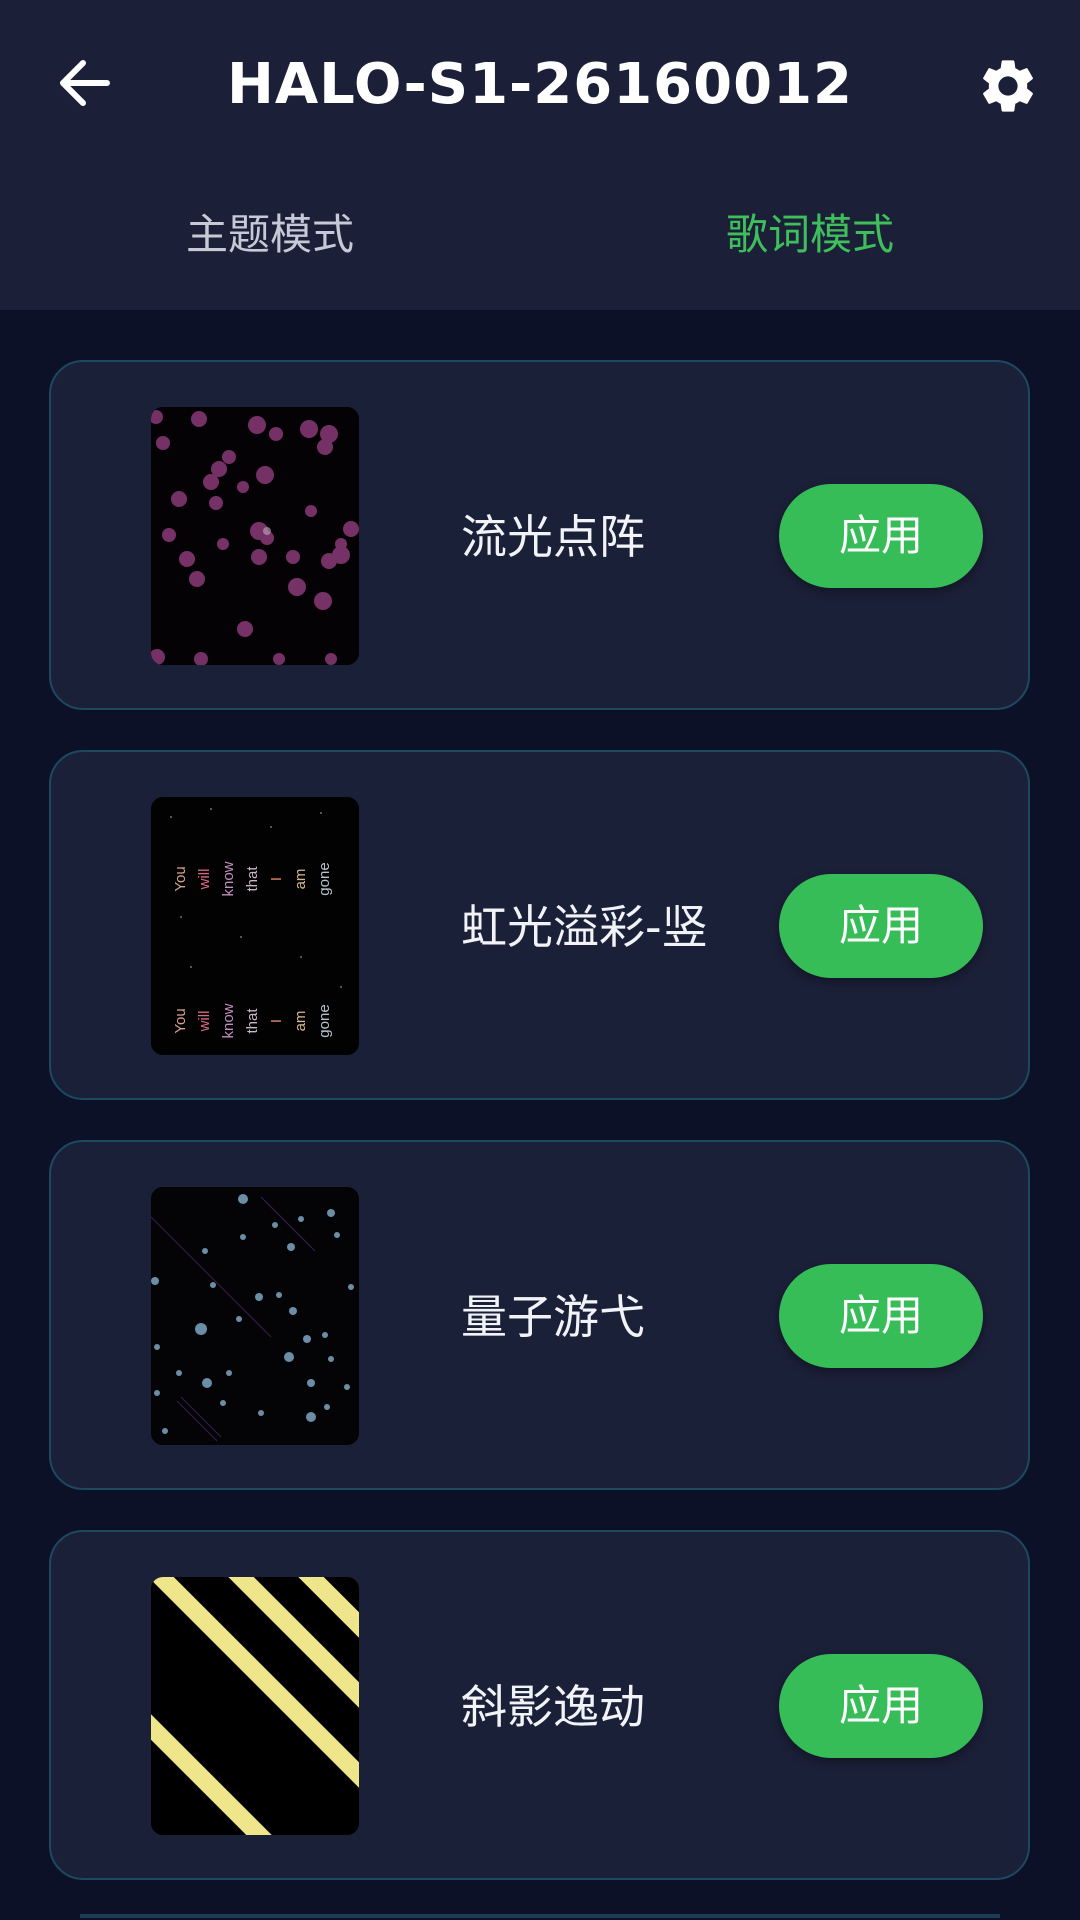 The height and width of the screenshot is (1920, 1080). What do you see at coordinates (255, 536) in the screenshot?
I see `purple-dots-preview` at bounding box center [255, 536].